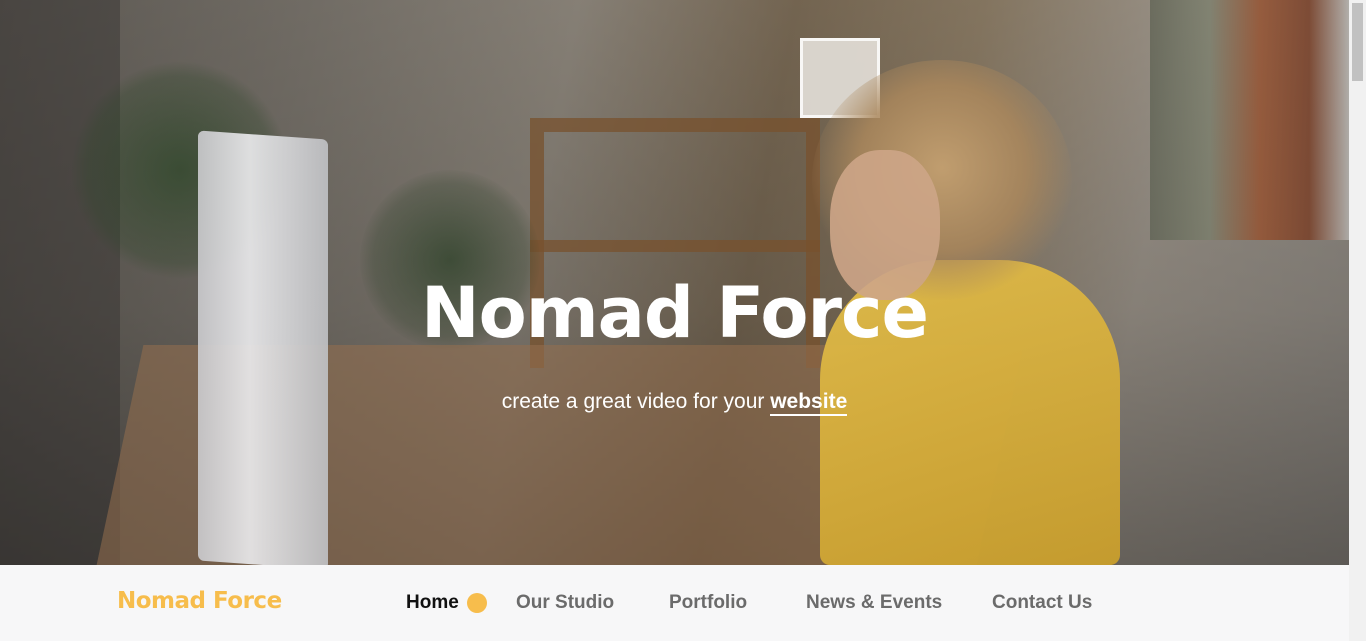  Describe the element at coordinates (1042, 603) in the screenshot. I see `nav-item-contact-us: Contact Us` at that location.